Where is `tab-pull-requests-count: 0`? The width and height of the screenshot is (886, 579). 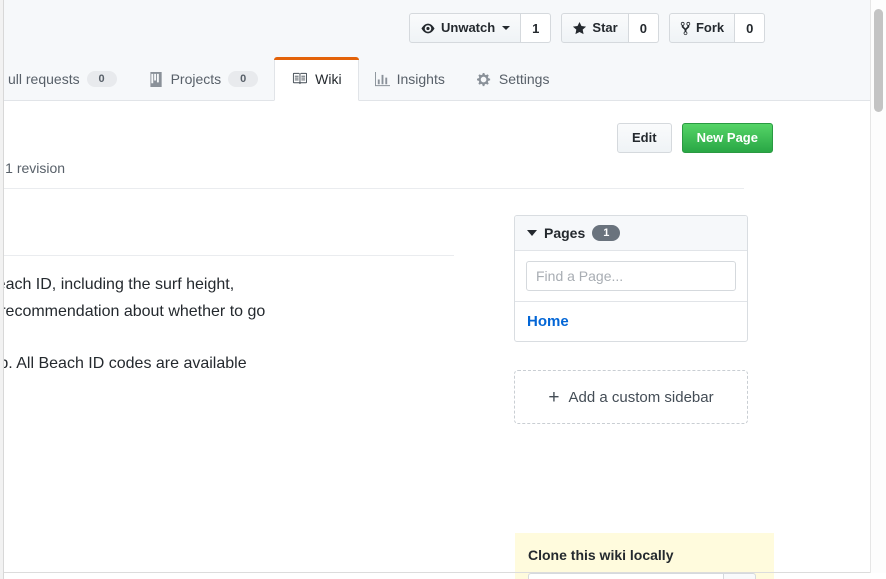
tab-pull-requests-count: 0 is located at coordinates (101, 79).